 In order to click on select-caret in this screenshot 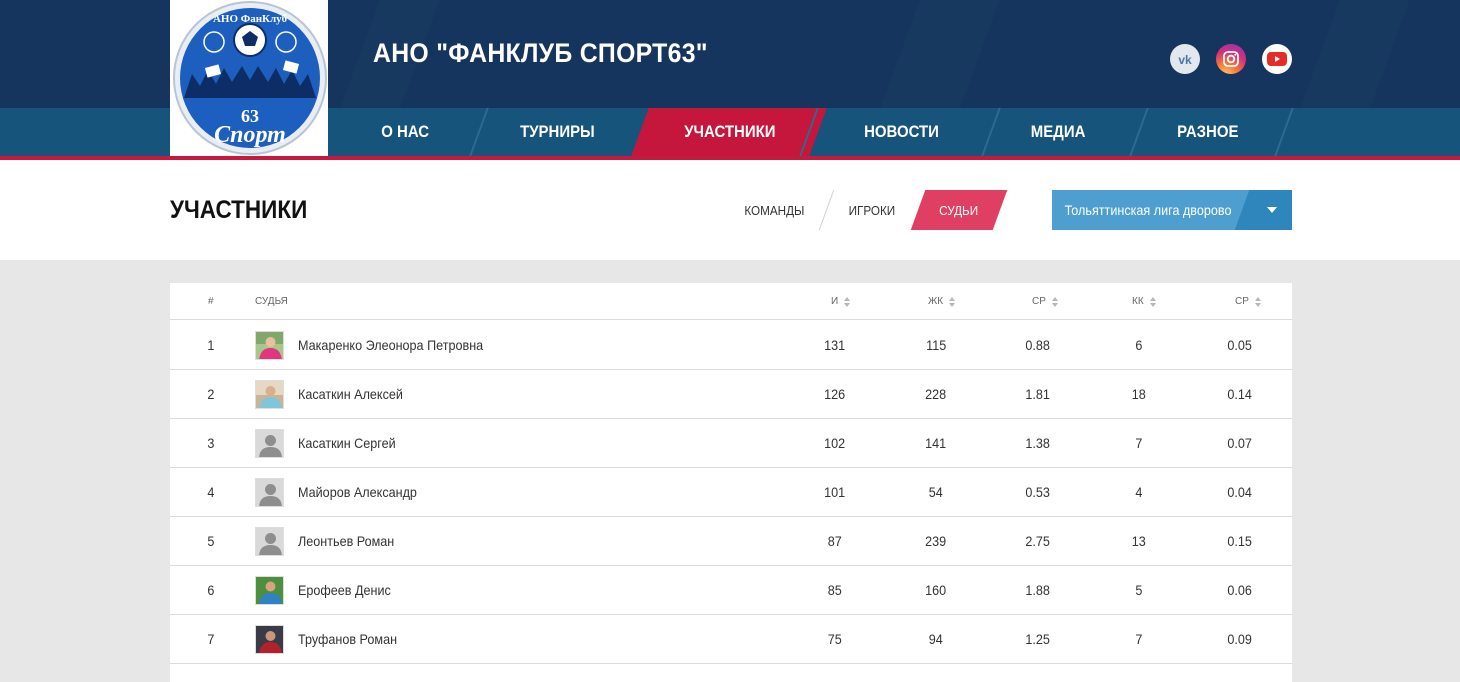, I will do `click(1272, 210)`.